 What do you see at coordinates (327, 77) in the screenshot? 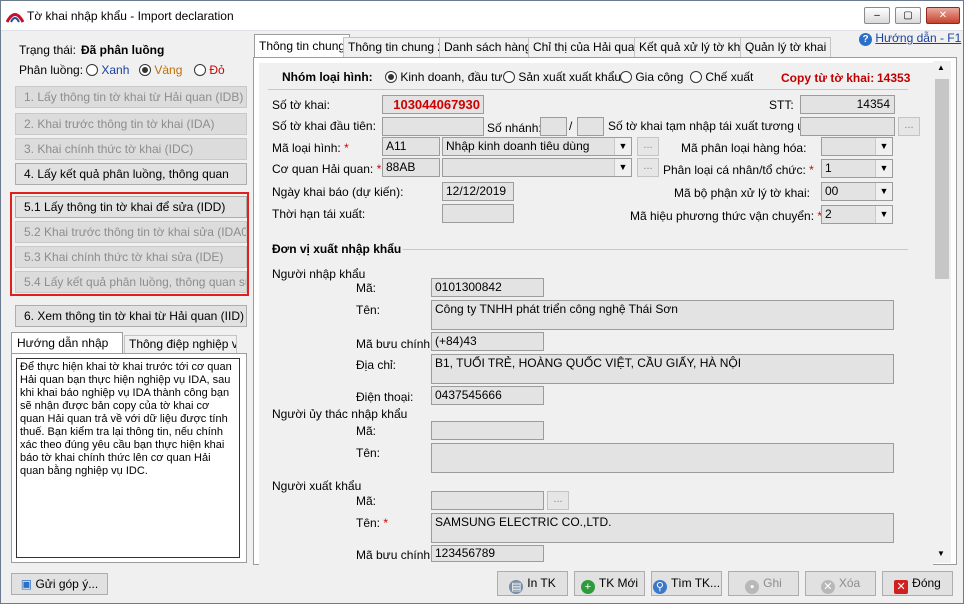
I see `nhom-loai-hinh-label: Nhóm loại hình:` at bounding box center [327, 77].